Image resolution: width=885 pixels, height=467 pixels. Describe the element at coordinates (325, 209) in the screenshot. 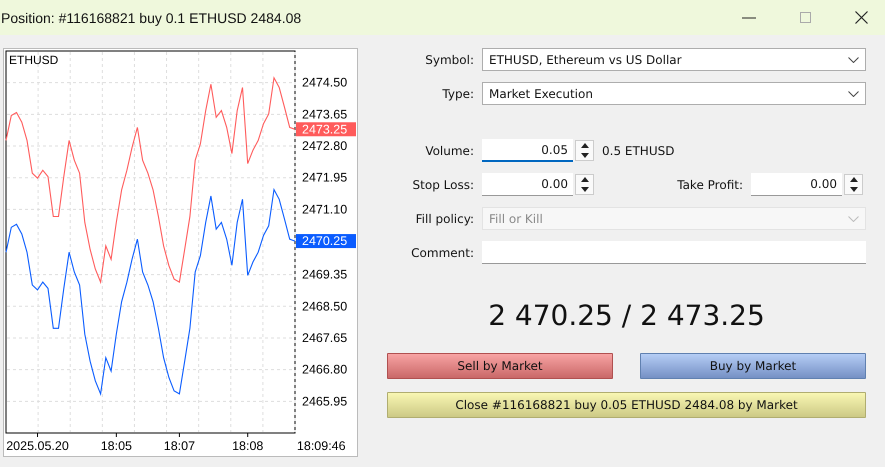

I see `y-tick-label: 2471.10` at that location.